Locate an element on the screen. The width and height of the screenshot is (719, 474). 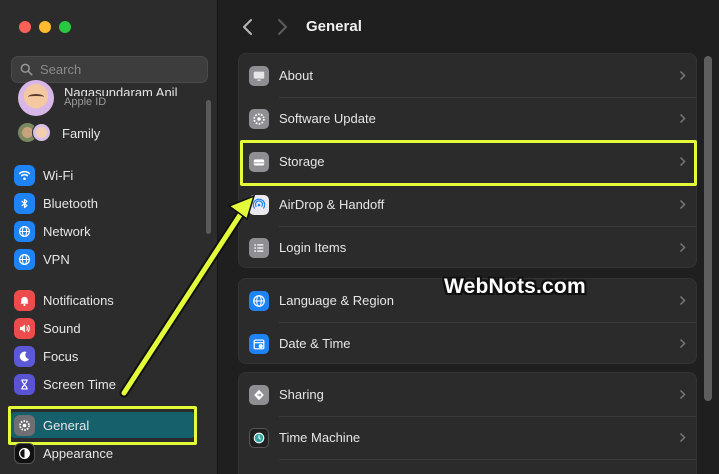
row-label: Login Items is located at coordinates (313, 247).